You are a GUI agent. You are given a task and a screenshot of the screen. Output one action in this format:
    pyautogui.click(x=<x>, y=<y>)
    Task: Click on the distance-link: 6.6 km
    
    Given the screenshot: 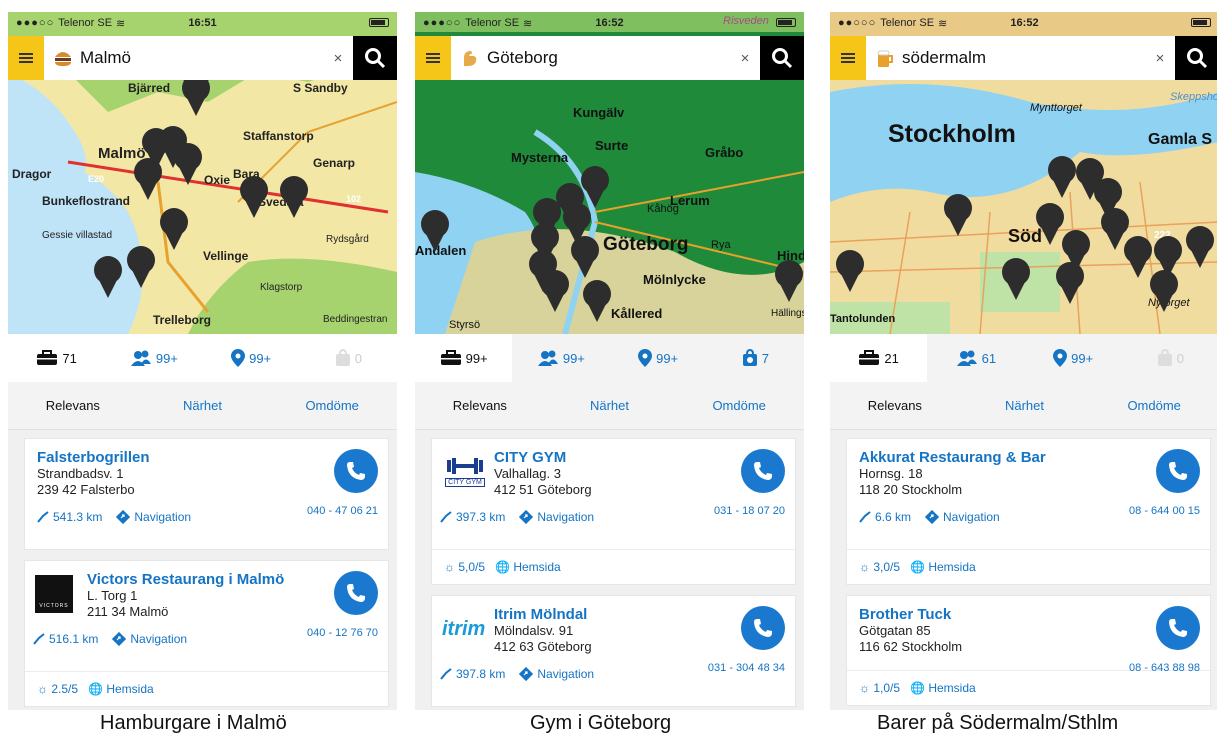 What is the action you would take?
    pyautogui.click(x=885, y=517)
    